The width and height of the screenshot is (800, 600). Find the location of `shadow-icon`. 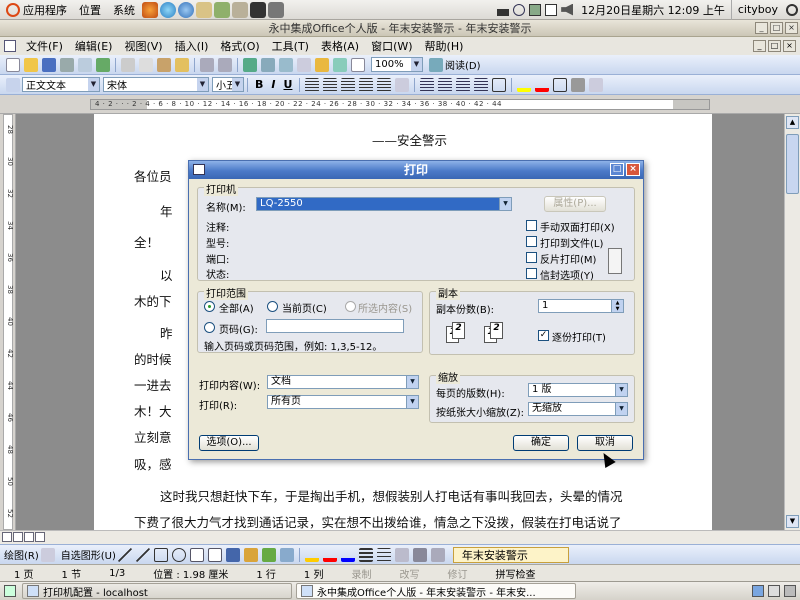

shadow-icon is located at coordinates (419, 554).